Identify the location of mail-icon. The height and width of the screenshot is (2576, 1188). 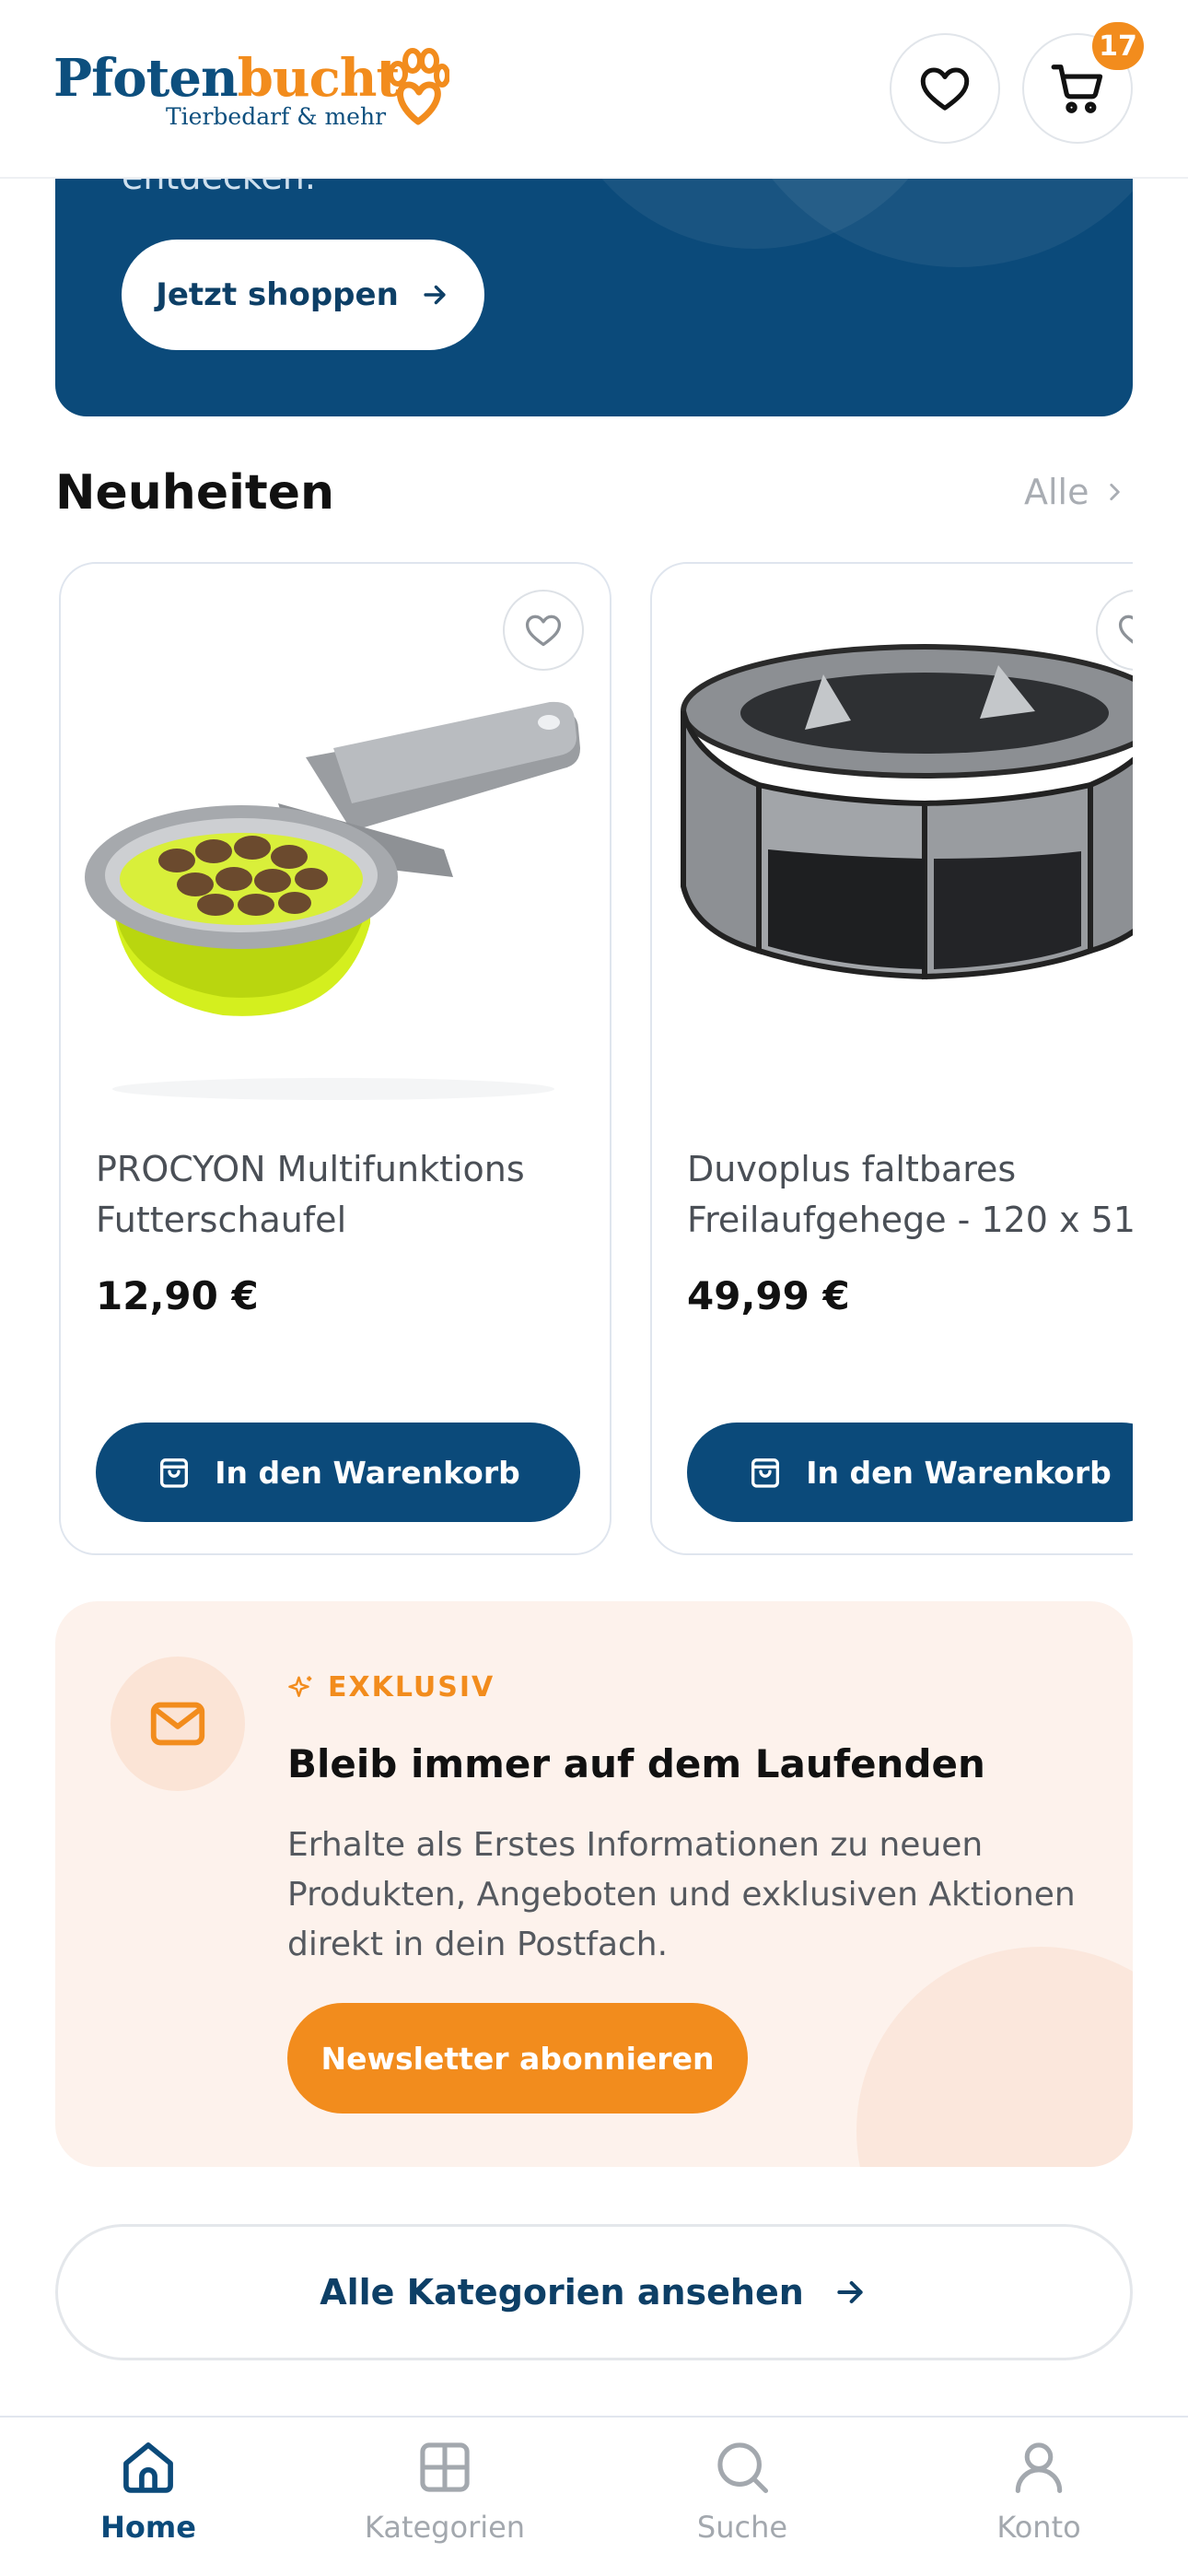
(177, 1724).